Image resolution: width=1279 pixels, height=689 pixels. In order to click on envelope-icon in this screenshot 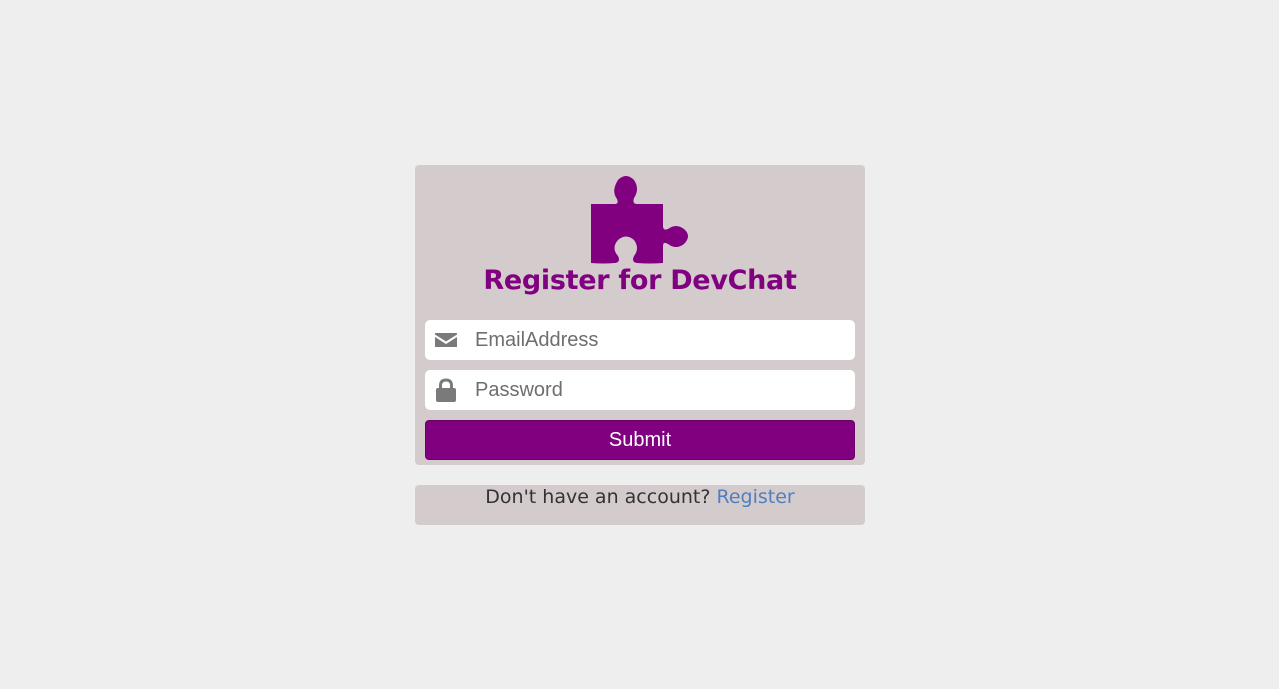, I will do `click(446, 340)`.